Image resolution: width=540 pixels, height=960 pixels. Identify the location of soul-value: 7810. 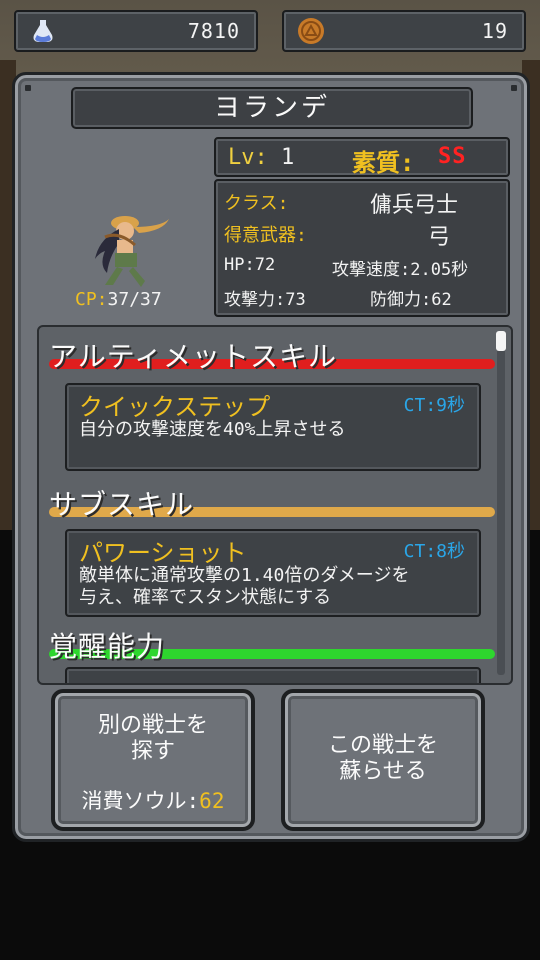
(213, 31).